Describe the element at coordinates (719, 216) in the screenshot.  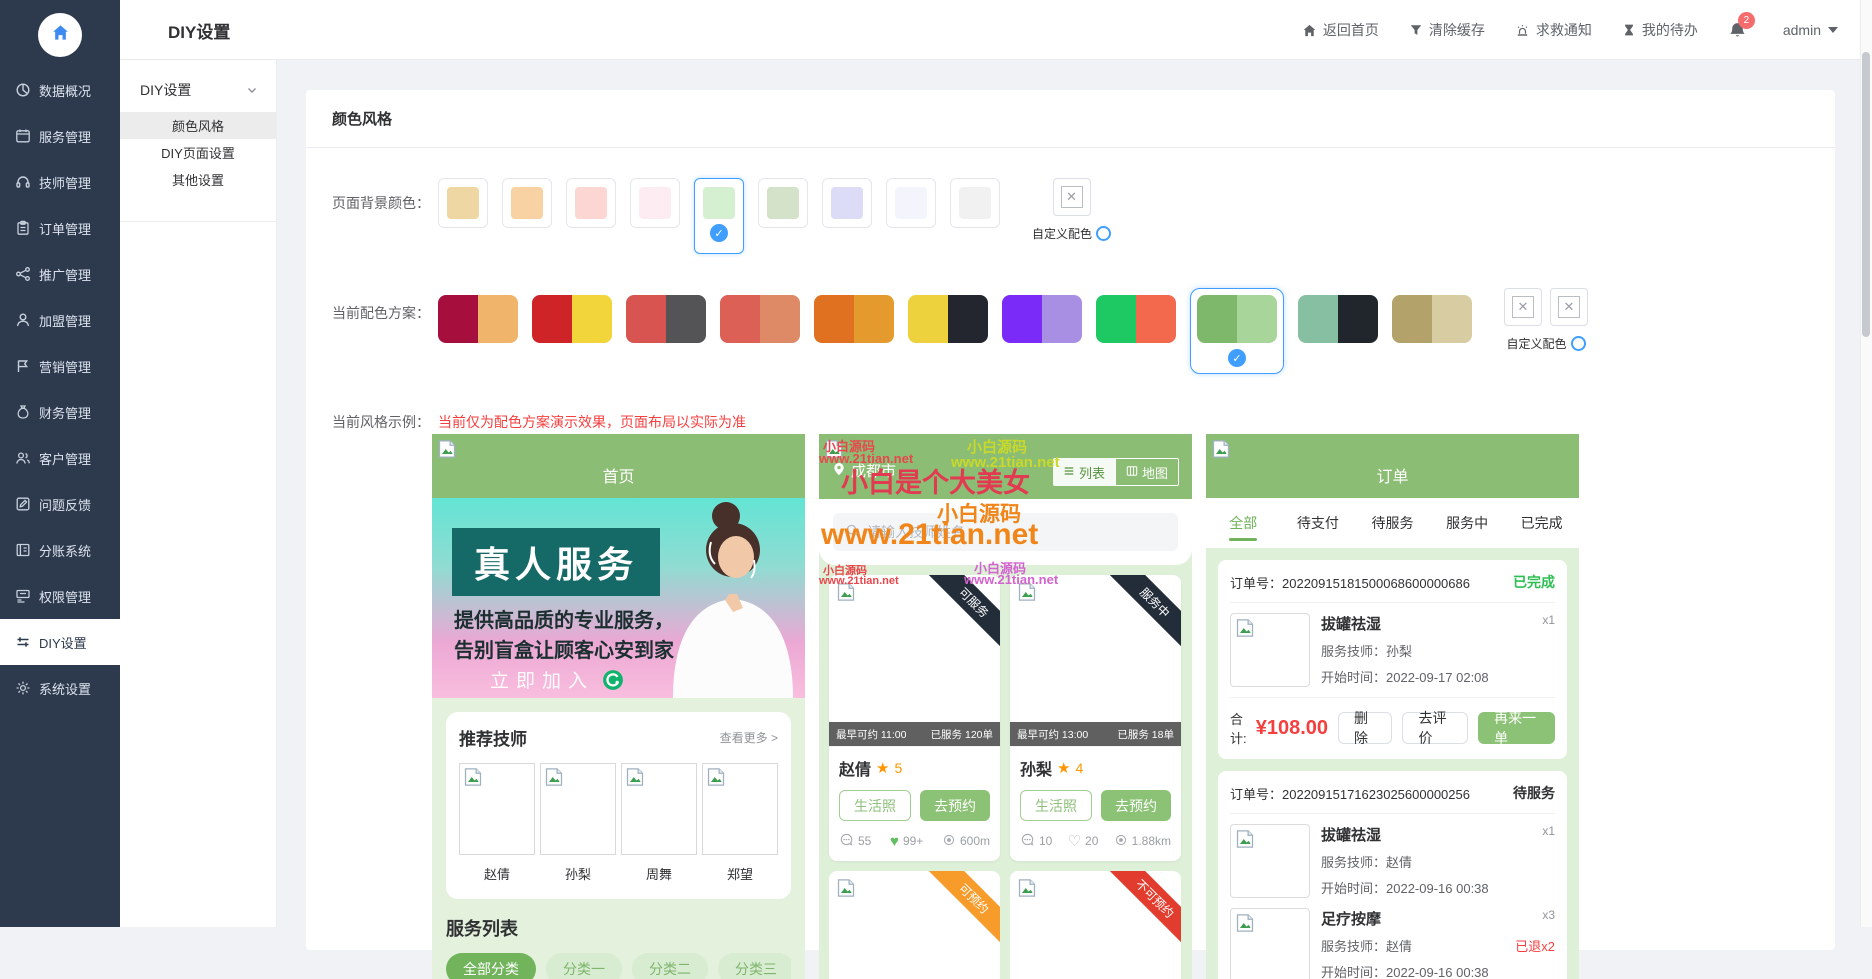
I see `bg-color-swatch-5: ✓` at that location.